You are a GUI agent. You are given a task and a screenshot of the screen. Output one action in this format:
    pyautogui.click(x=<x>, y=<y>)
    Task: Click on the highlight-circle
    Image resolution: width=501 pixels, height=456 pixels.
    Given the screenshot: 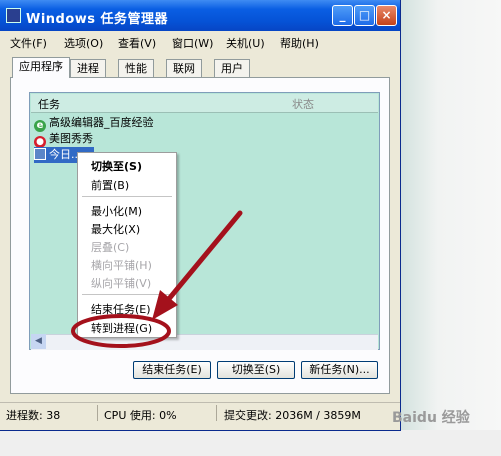 What is the action you would take?
    pyautogui.click(x=121, y=331)
    